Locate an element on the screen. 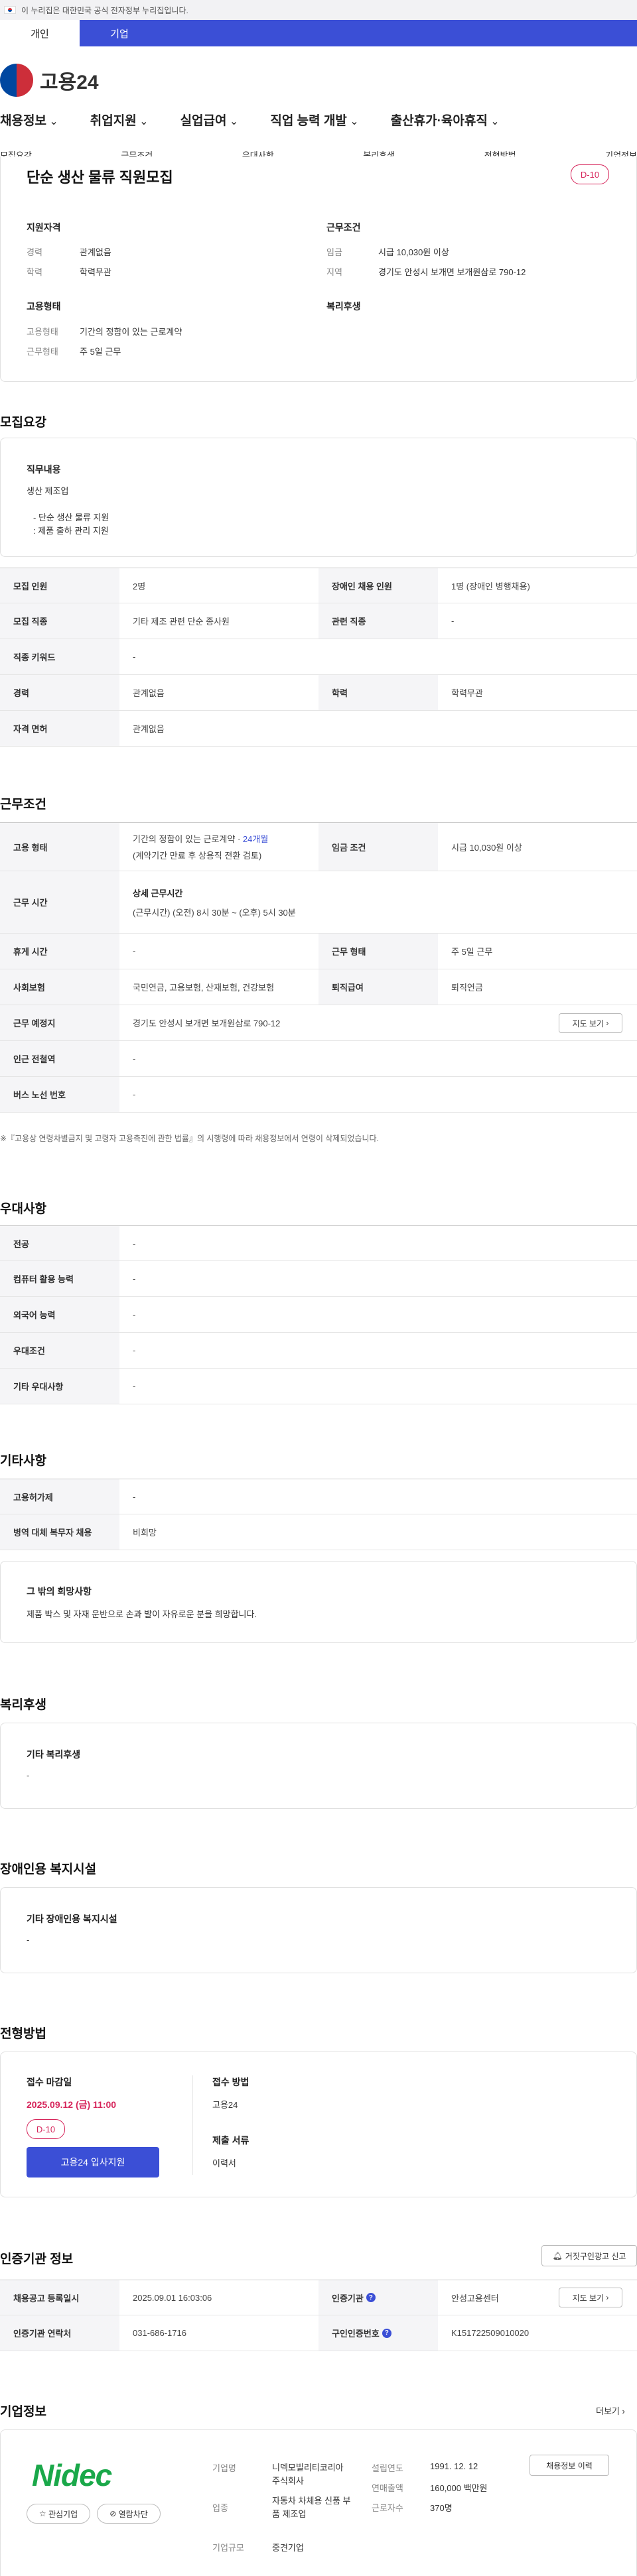 This screenshot has width=637, height=2576. th-computer: 컴퓨터 활용 능력 is located at coordinates (60, 1278).